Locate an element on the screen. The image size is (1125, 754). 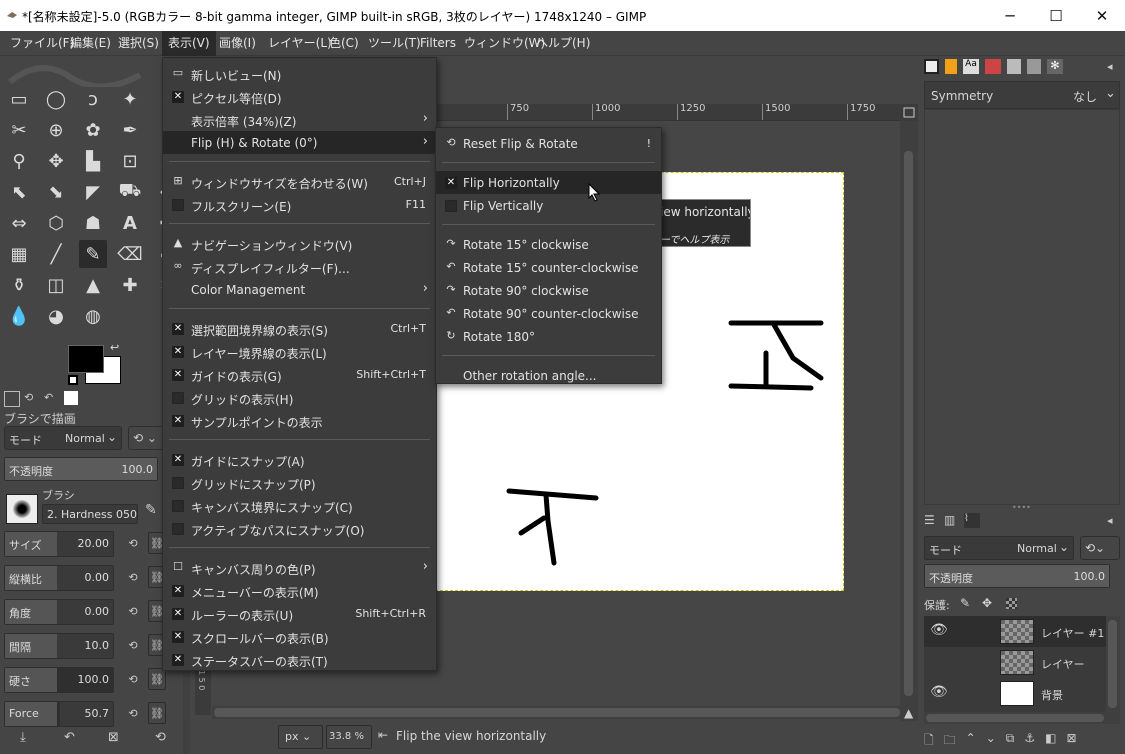
menu-item-flip_menu-9: ↻ Rotate 180° is located at coordinates (548, 336).